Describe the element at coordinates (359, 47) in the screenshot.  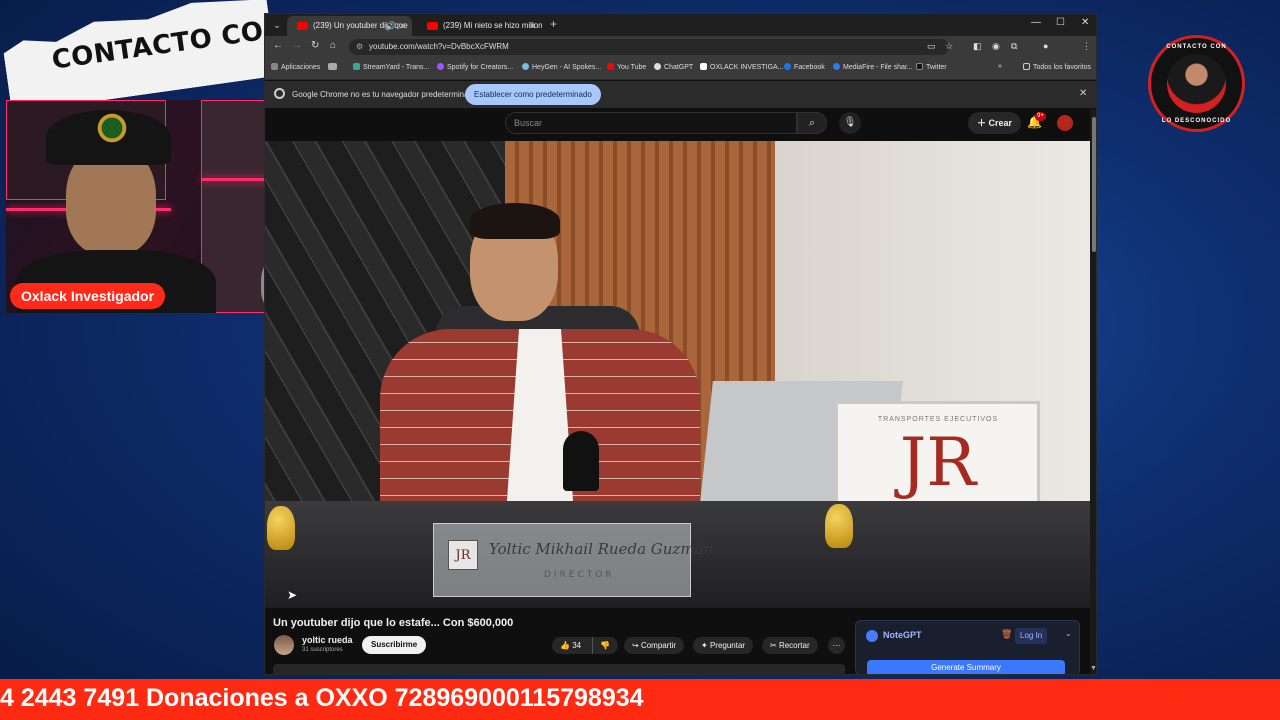
I see `site-info-icon: ⚙` at that location.